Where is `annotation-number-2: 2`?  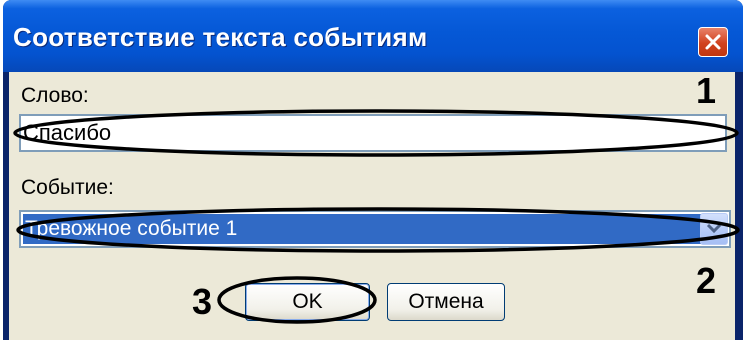 annotation-number-2: 2 is located at coordinates (706, 280).